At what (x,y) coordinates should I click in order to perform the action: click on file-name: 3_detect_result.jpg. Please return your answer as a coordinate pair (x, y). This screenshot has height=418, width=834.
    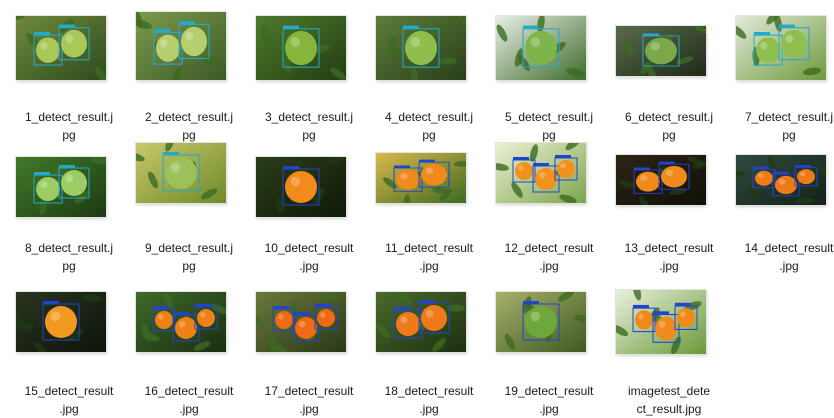
    Looking at the image, I should click on (309, 126).